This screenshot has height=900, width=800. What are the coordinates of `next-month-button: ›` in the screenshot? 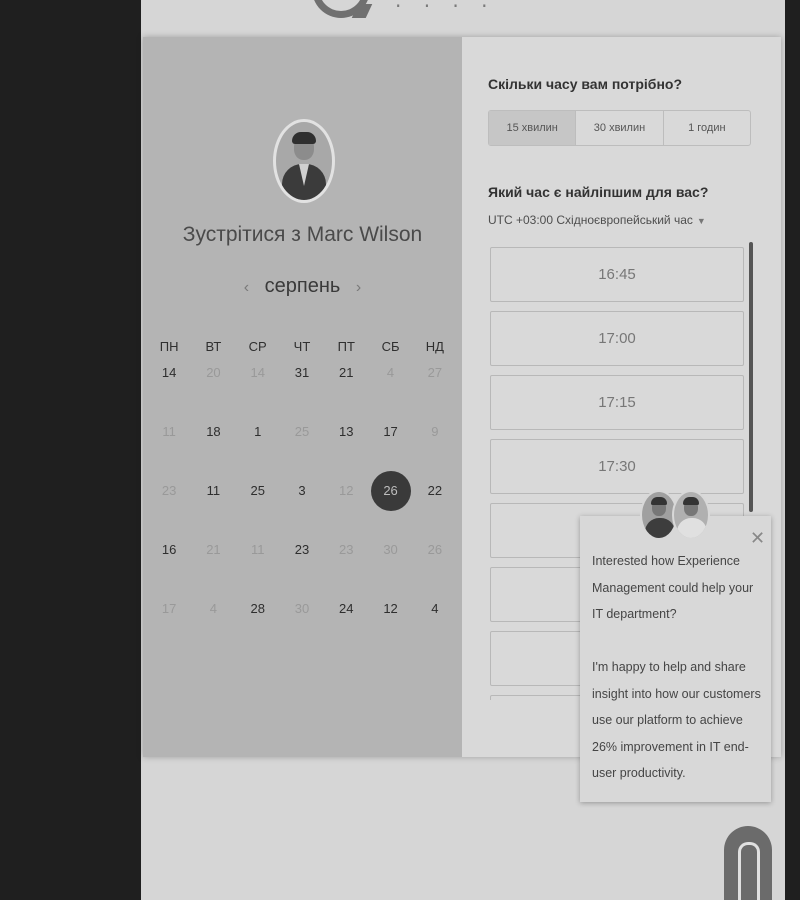 It's located at (358, 287).